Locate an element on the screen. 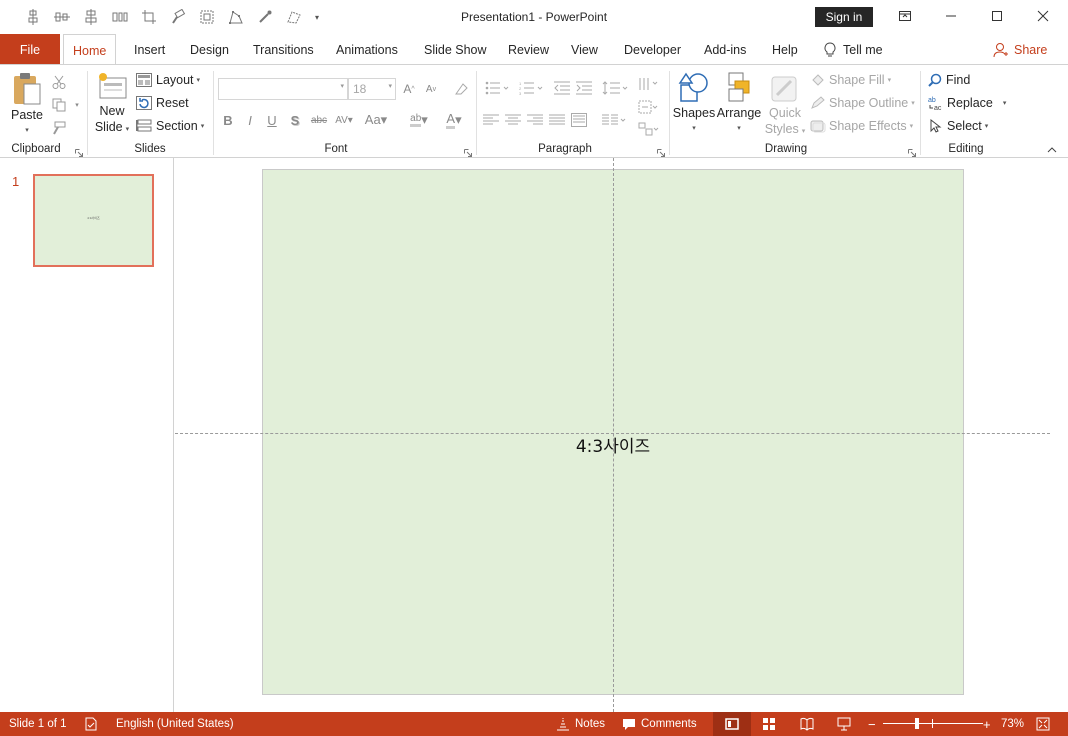  collapse-ribbon-icon is located at coordinates (1052, 150).